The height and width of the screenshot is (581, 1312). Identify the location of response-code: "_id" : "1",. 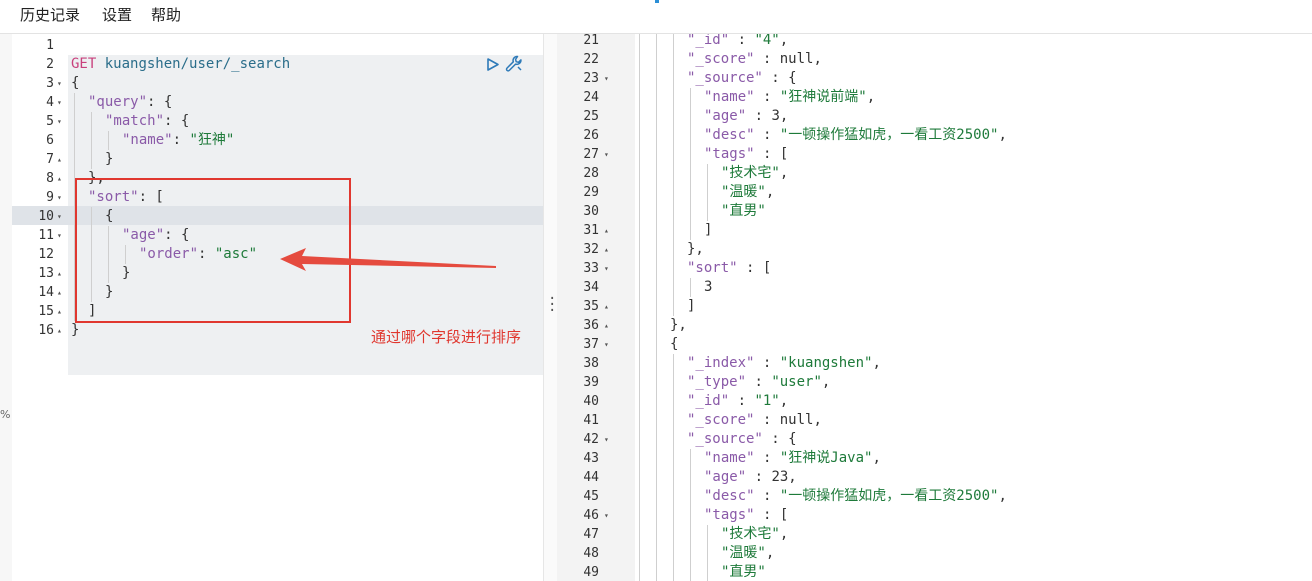
(737, 401).